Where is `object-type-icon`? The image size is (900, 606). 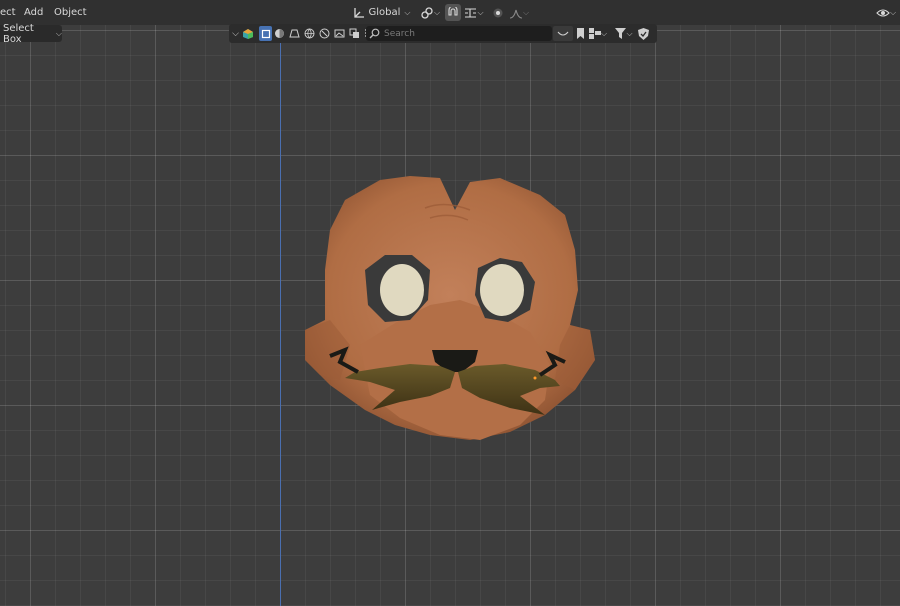
object-type-icon is located at coordinates (247, 33).